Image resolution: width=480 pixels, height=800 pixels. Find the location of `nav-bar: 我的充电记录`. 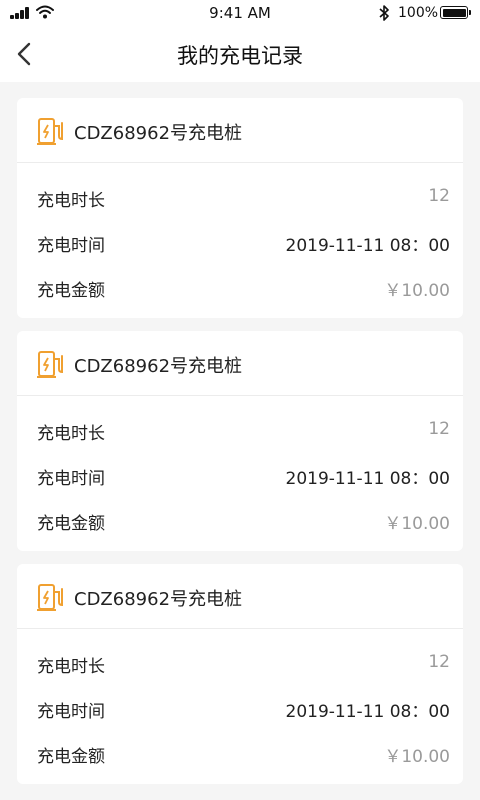

nav-bar: 我的充电记录 is located at coordinates (240, 54).